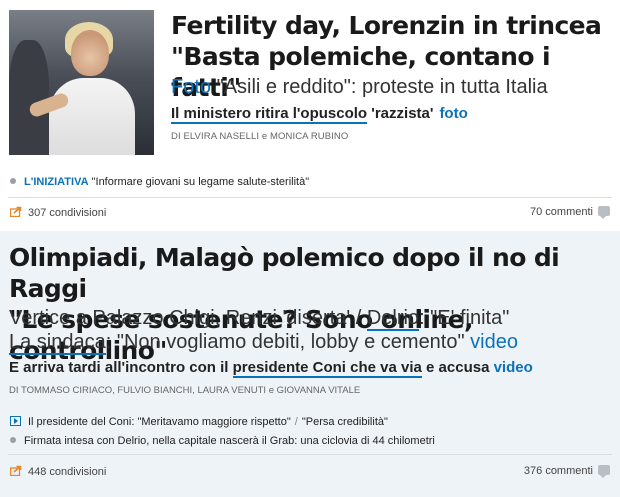 The width and height of the screenshot is (620, 497). What do you see at coordinates (457, 367) in the screenshot?
I see `related-headline-text-b: e accusa` at bounding box center [457, 367].